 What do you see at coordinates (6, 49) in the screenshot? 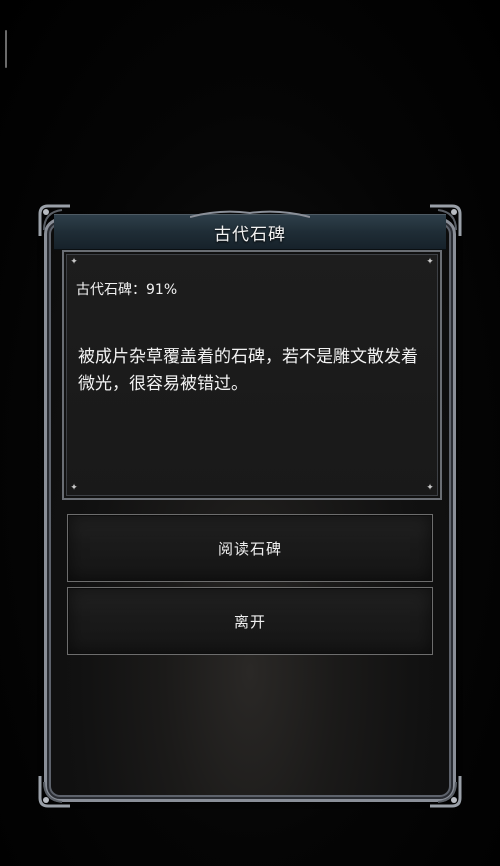
I see `scroll-indicator` at bounding box center [6, 49].